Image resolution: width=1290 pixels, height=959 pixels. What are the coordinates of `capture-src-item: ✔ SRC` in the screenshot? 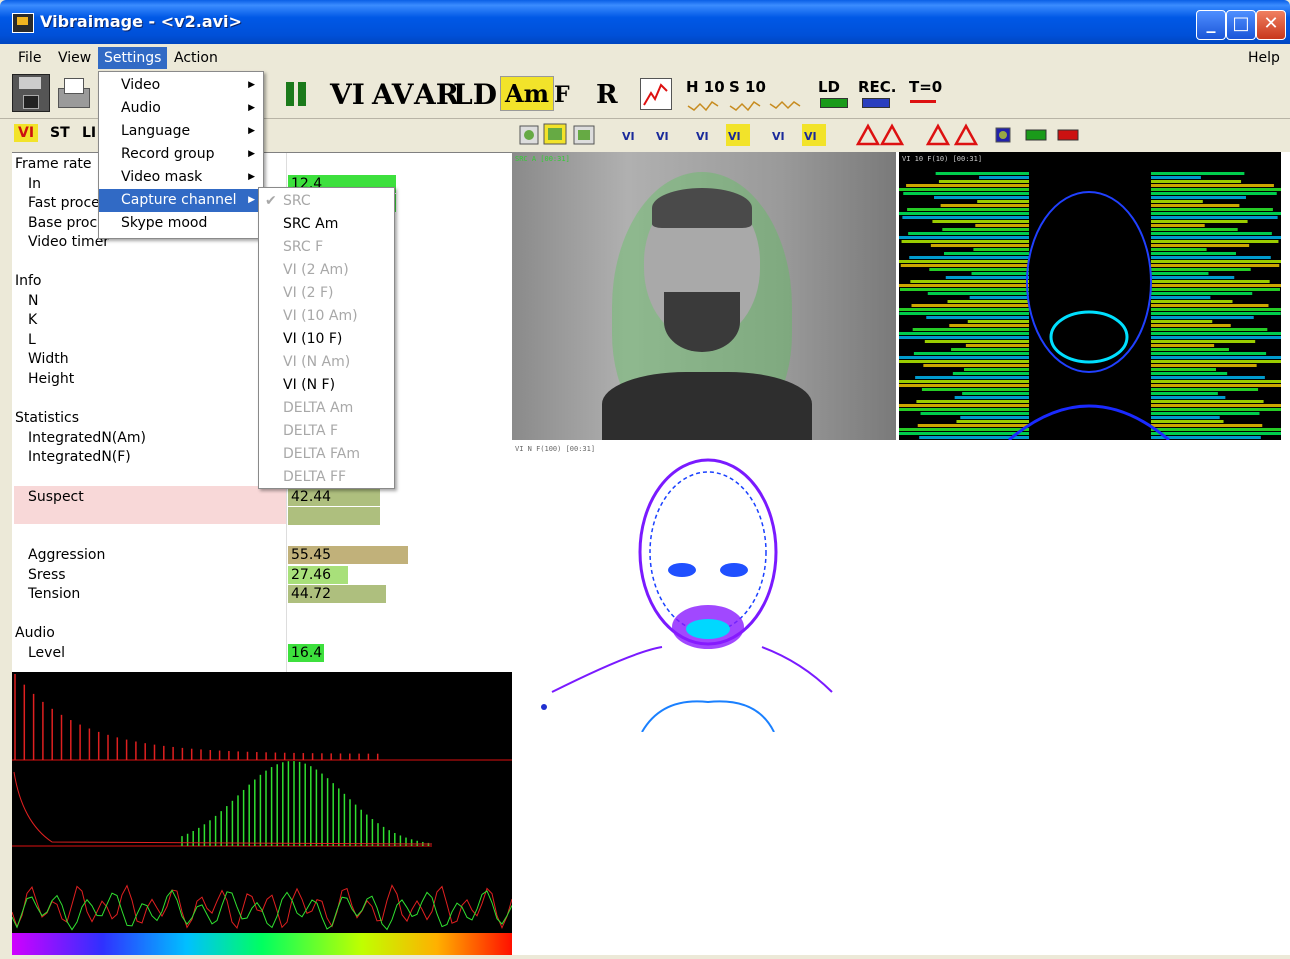 It's located at (326, 201).